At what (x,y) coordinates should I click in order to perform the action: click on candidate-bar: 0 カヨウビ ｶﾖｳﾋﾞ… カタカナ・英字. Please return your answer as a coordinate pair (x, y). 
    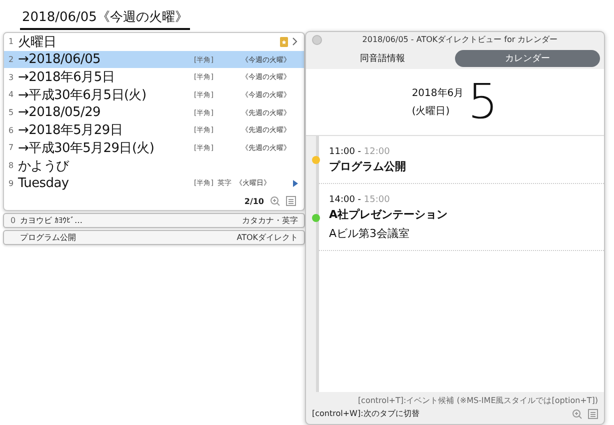
    Looking at the image, I should click on (154, 220).